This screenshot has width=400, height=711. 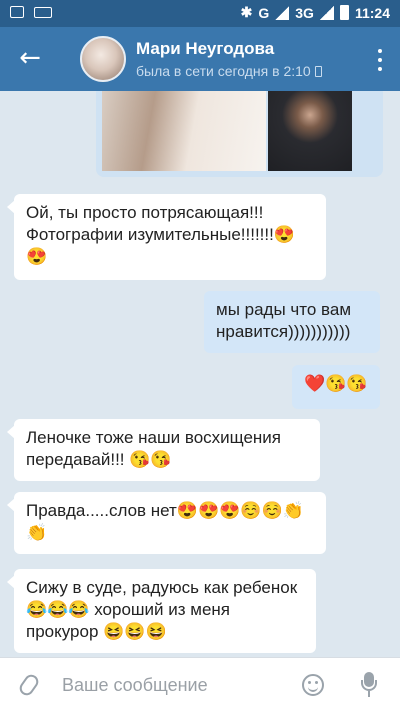 What do you see at coordinates (166, 523) in the screenshot?
I see `message-incoming: Правда.....слов нет😍😍😍☺️☺️👏👏` at bounding box center [166, 523].